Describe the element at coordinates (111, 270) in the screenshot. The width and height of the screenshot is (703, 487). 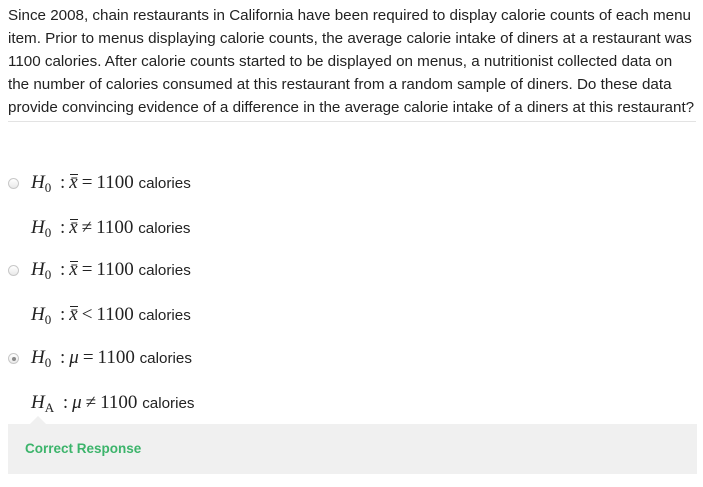
I see `choice-2-null-expression: H0 : x̄ = 1100 calories` at that location.